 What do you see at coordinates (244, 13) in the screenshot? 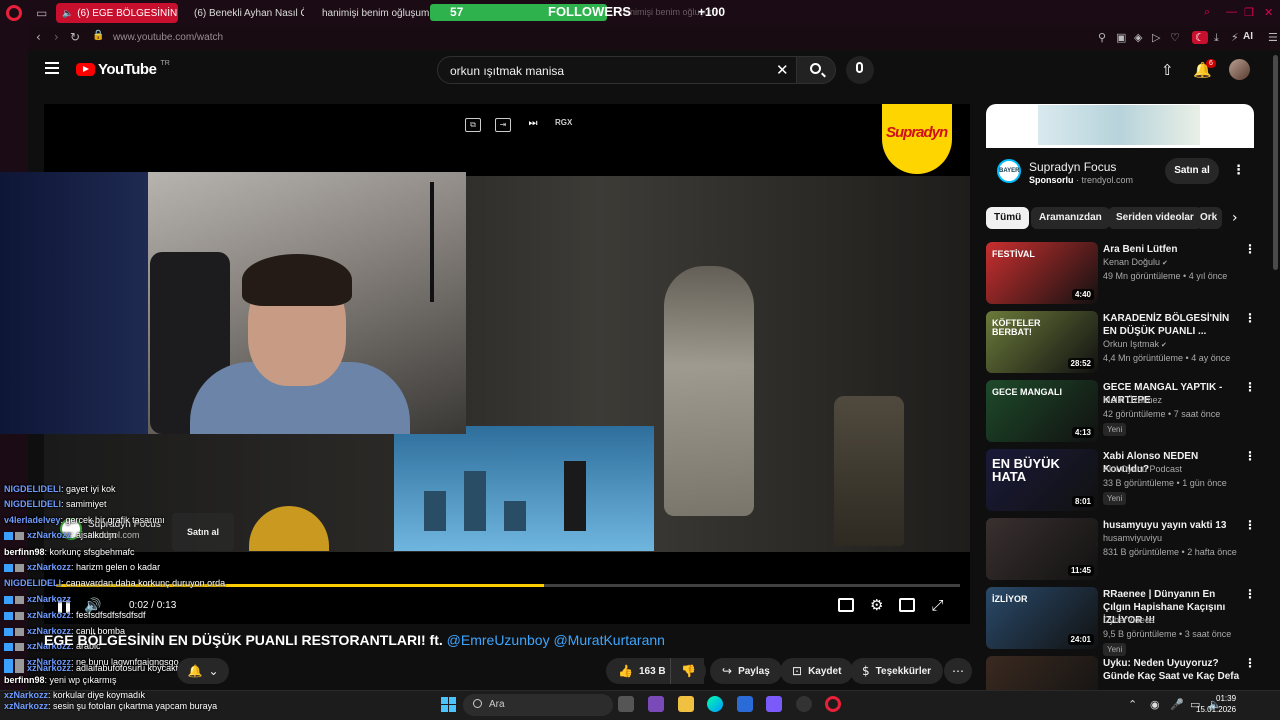
I see `tab-benekli-ayhan: (6) Benekli Ayhan Nasıl Öl` at bounding box center [244, 13].